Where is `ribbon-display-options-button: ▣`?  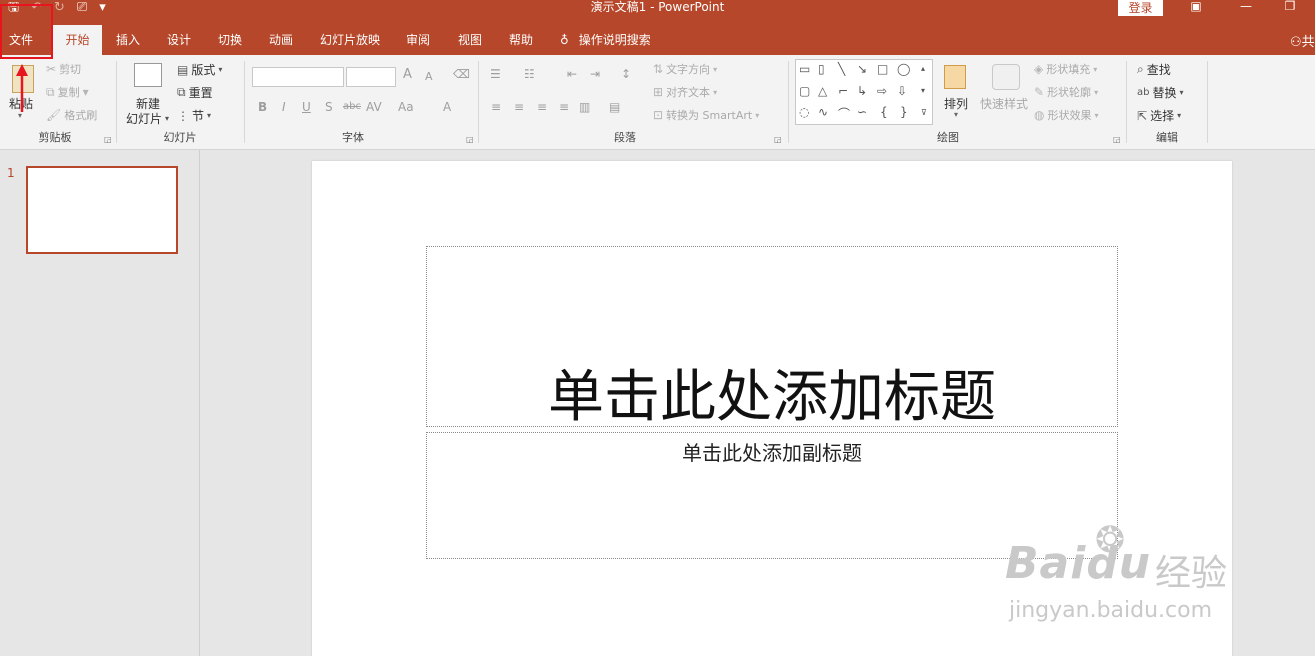 ribbon-display-options-button: ▣ is located at coordinates (1196, 7).